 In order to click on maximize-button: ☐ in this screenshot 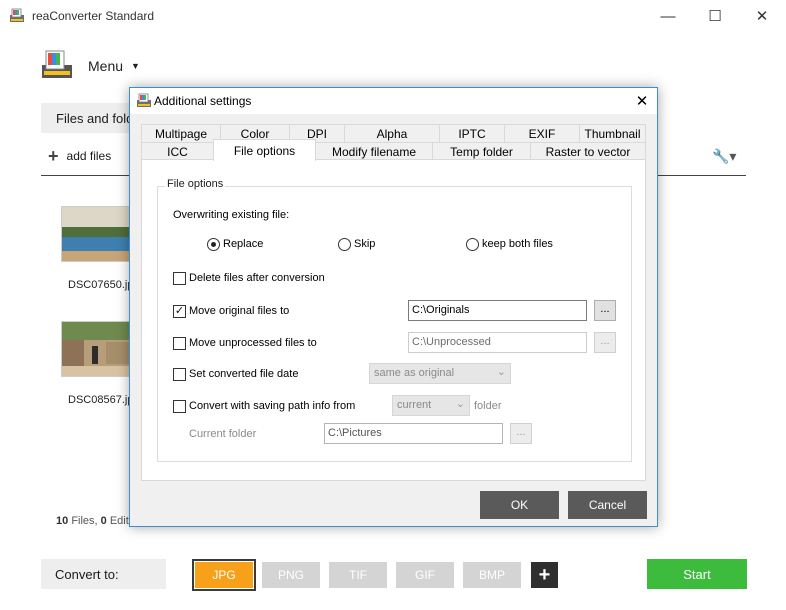, I will do `click(715, 16)`.